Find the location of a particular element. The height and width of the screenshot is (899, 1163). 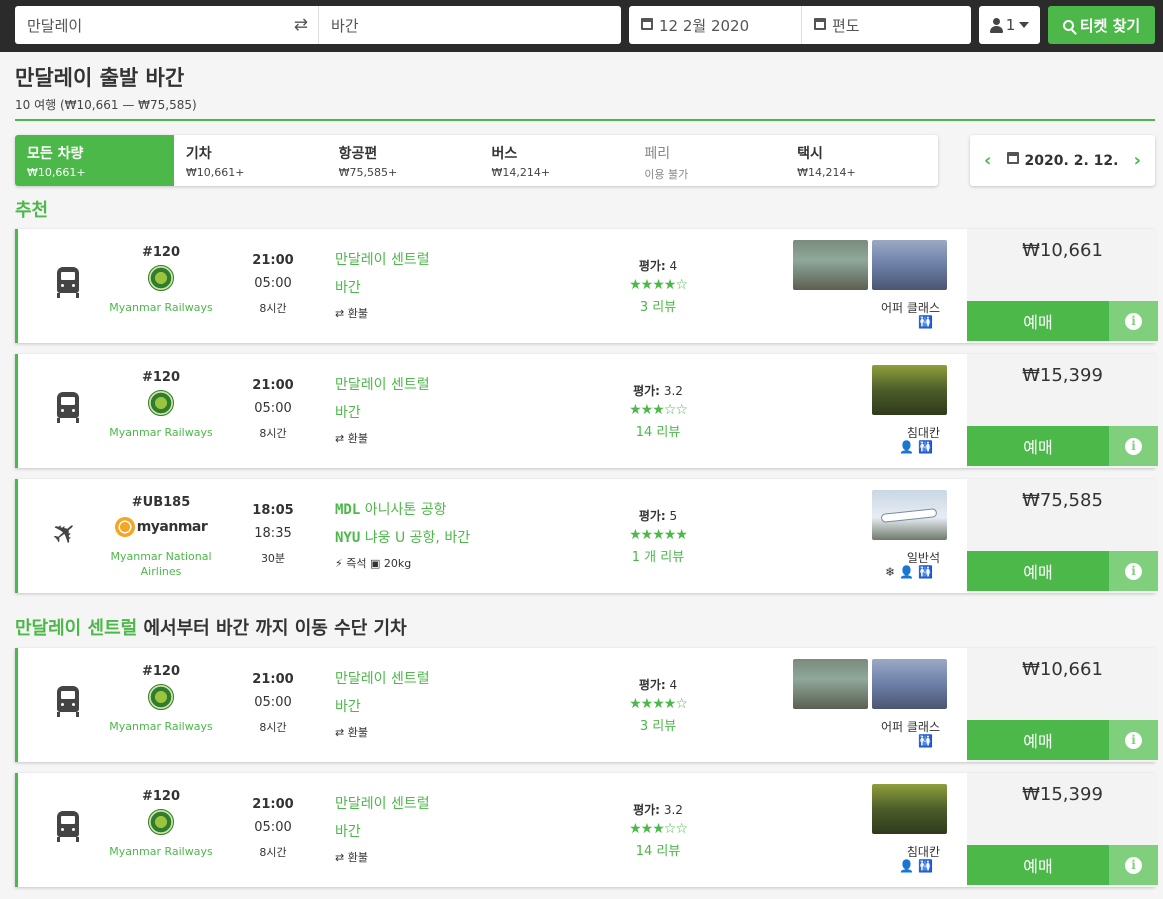

date-input: 12 2월 2020 is located at coordinates (715, 25).